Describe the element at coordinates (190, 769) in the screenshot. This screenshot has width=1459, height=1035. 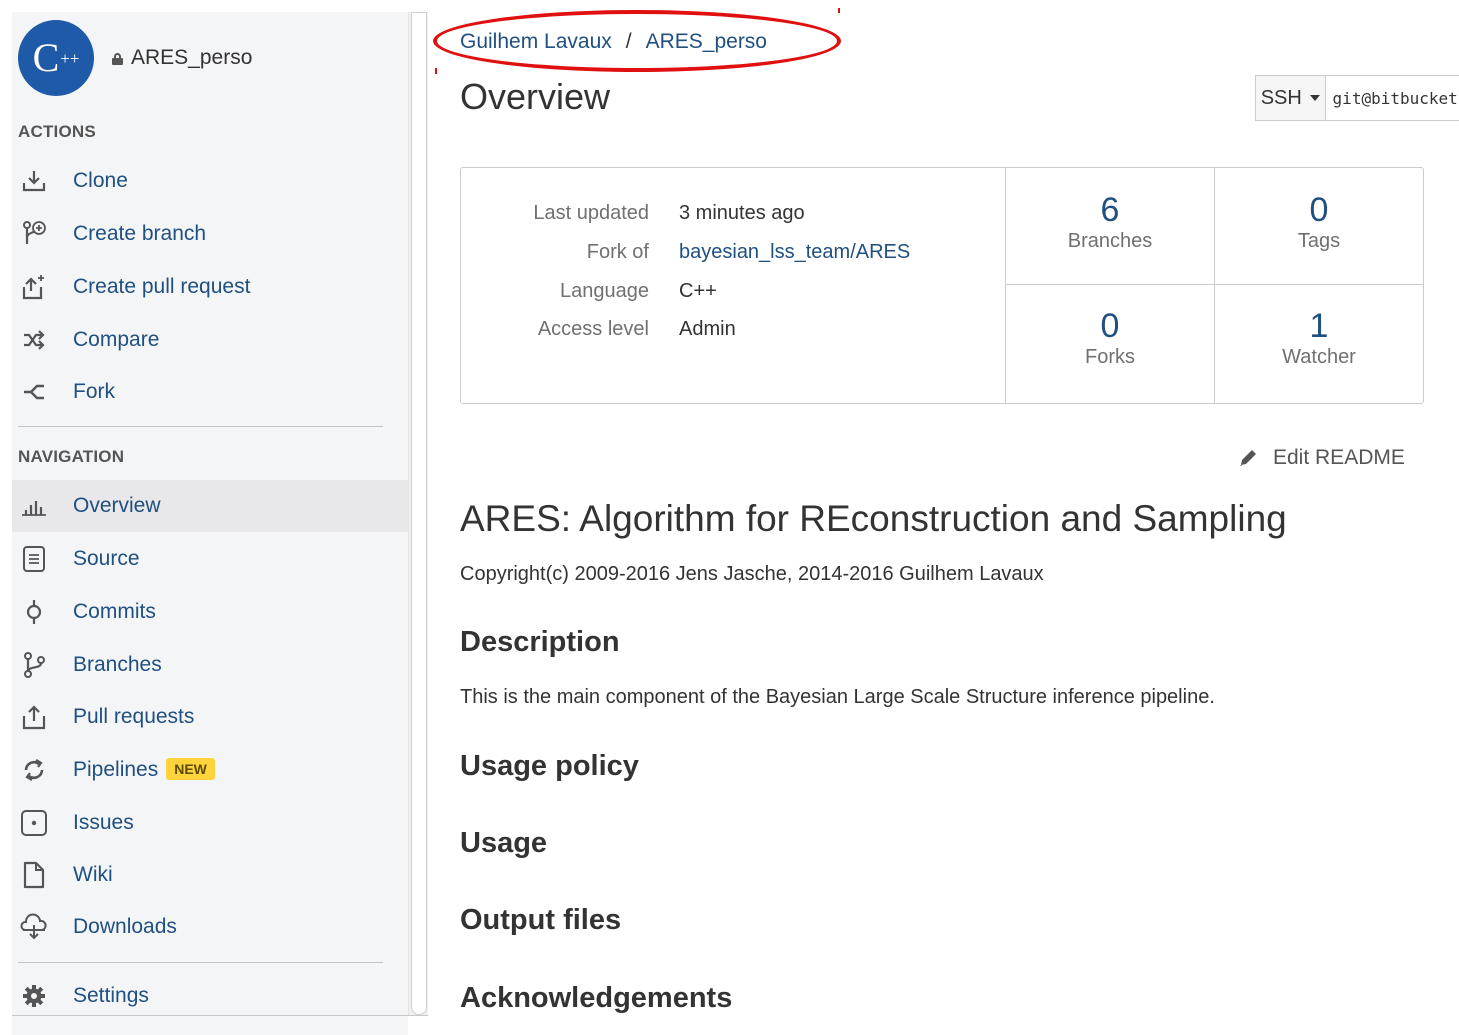
I see `new-badge: NEW` at that location.